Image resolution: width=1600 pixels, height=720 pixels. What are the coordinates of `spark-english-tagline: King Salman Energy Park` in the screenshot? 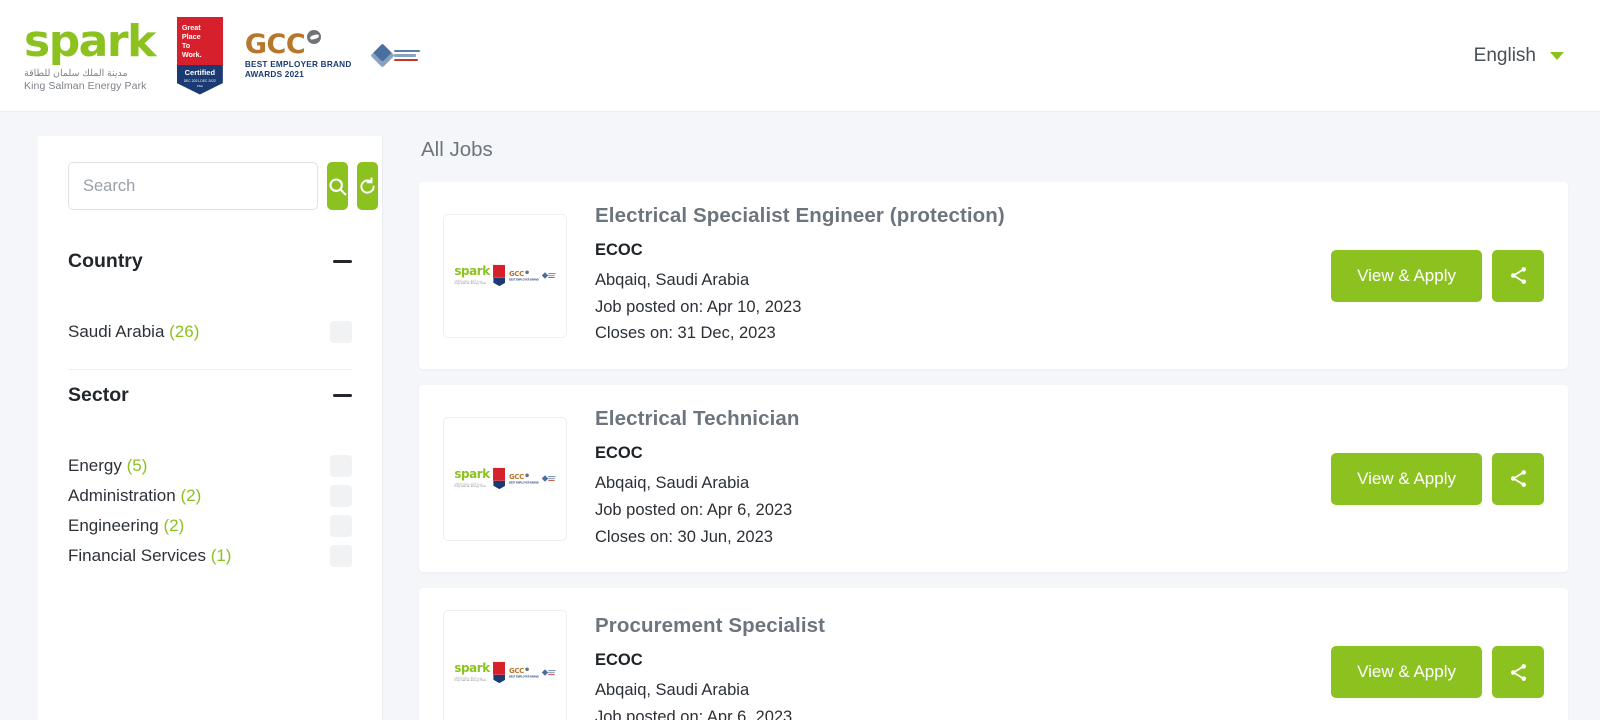 It's located at (85, 85).